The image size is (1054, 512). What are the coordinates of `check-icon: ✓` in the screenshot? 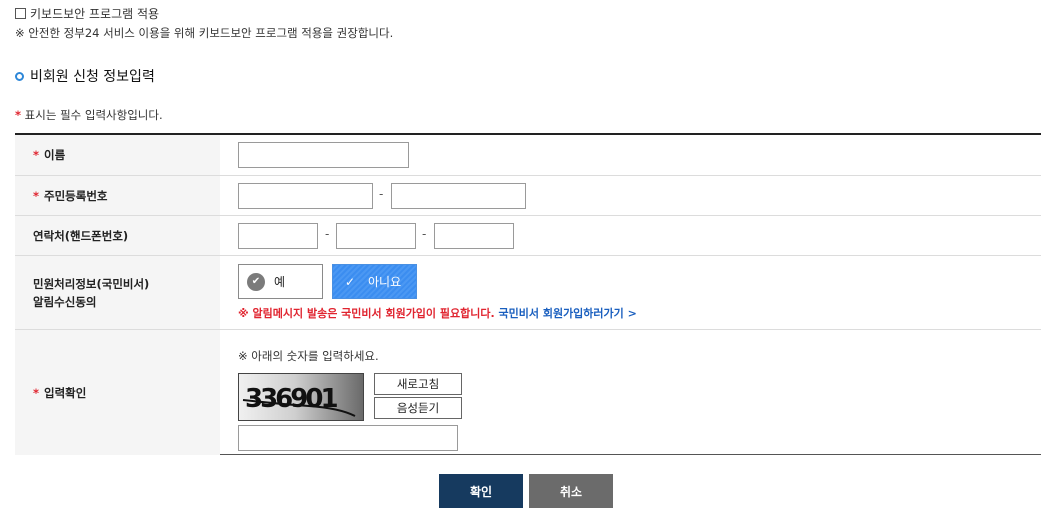 It's located at (350, 281).